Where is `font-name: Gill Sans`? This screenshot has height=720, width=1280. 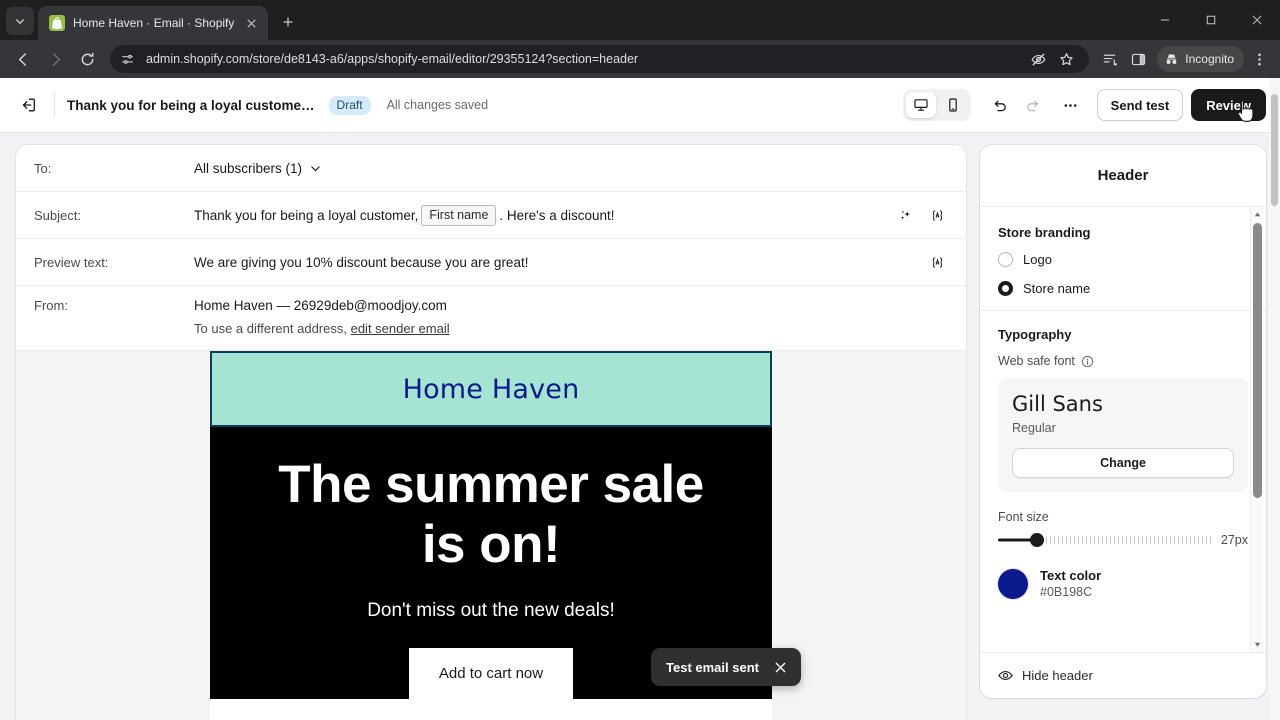
font-name: Gill Sans is located at coordinates (1057, 404).